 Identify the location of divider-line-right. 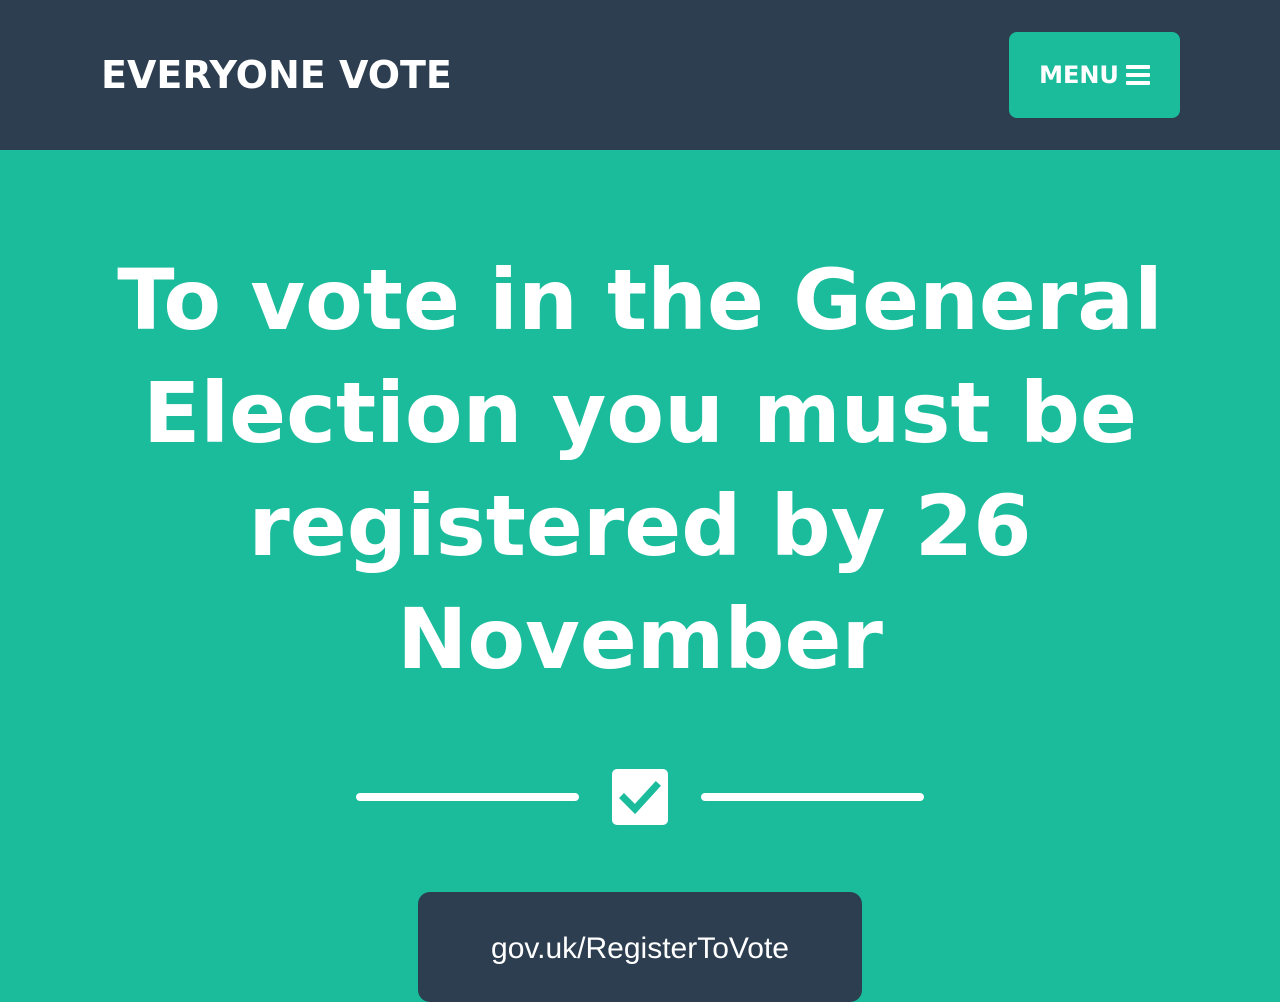
(812, 797).